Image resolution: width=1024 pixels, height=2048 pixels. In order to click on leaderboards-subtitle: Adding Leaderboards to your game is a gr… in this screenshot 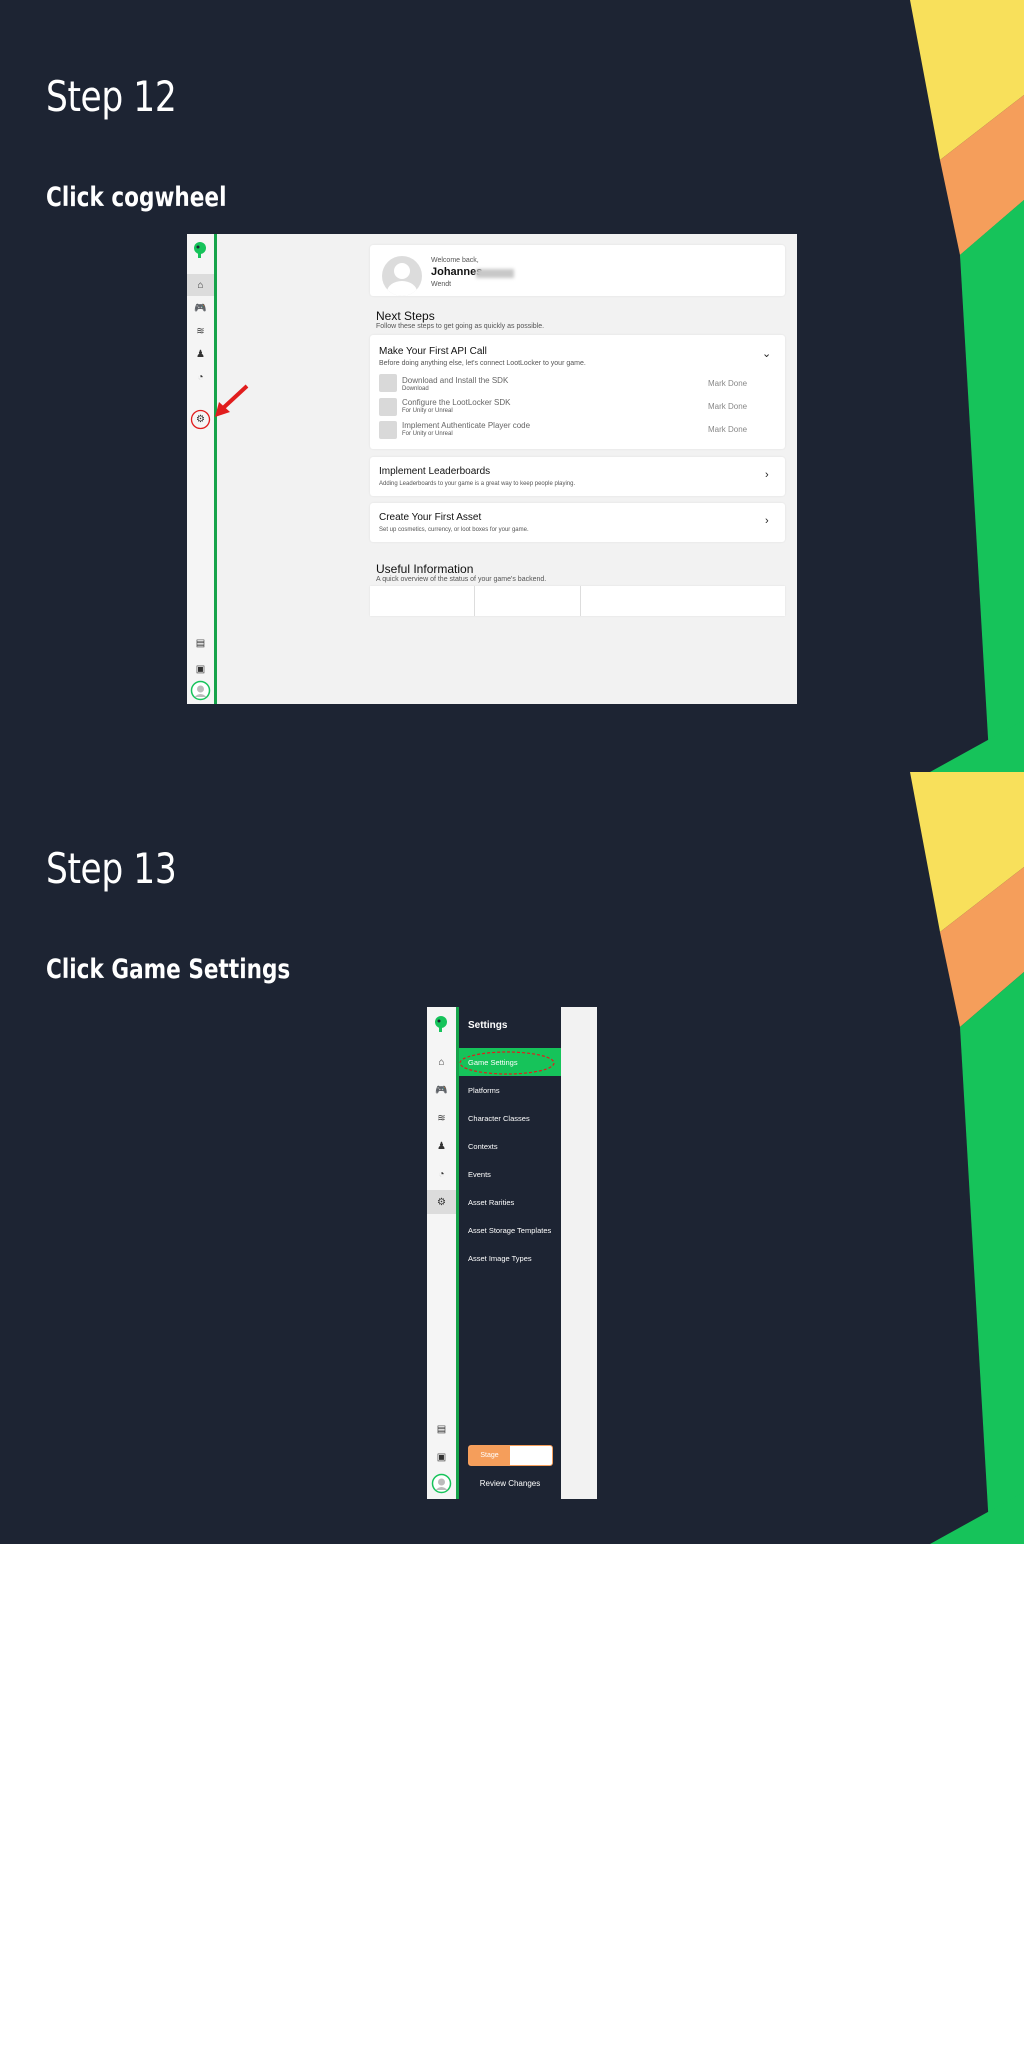, I will do `click(477, 484)`.